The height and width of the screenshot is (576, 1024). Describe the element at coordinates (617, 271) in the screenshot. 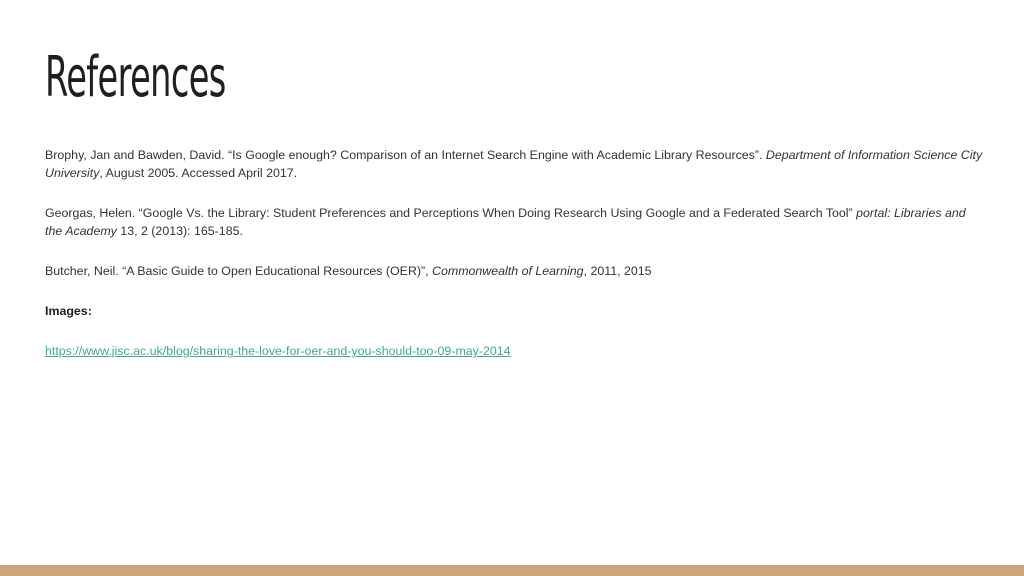

I see `reference-details: , 2011, 2015` at that location.